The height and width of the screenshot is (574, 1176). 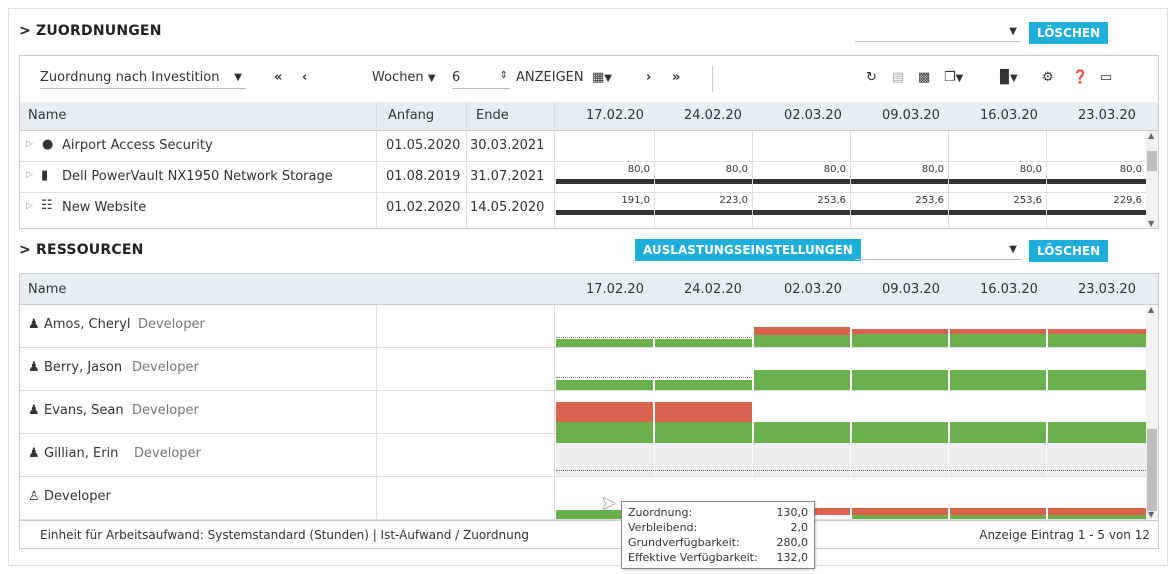 What do you see at coordinates (813, 115) in the screenshot?
I see `date-header: 02.03.20` at bounding box center [813, 115].